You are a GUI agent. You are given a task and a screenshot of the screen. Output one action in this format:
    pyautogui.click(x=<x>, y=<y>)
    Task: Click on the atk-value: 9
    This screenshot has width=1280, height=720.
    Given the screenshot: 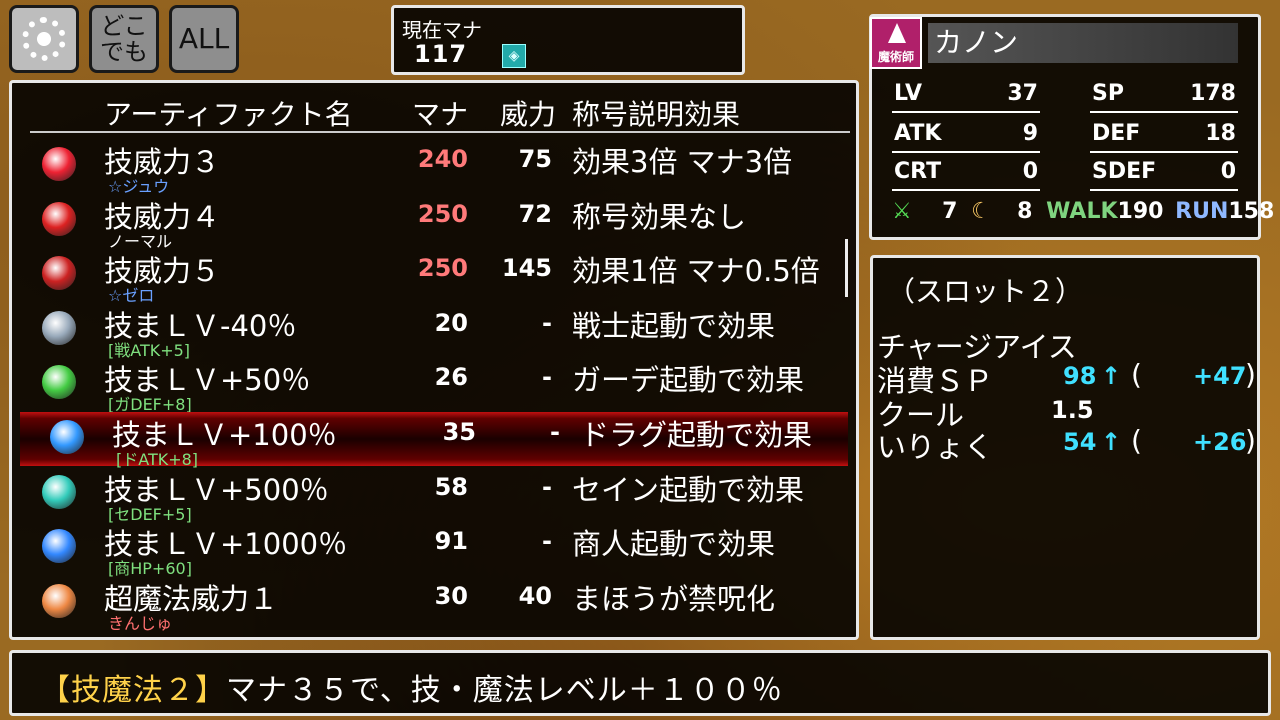 What is the action you would take?
    pyautogui.click(x=1030, y=133)
    